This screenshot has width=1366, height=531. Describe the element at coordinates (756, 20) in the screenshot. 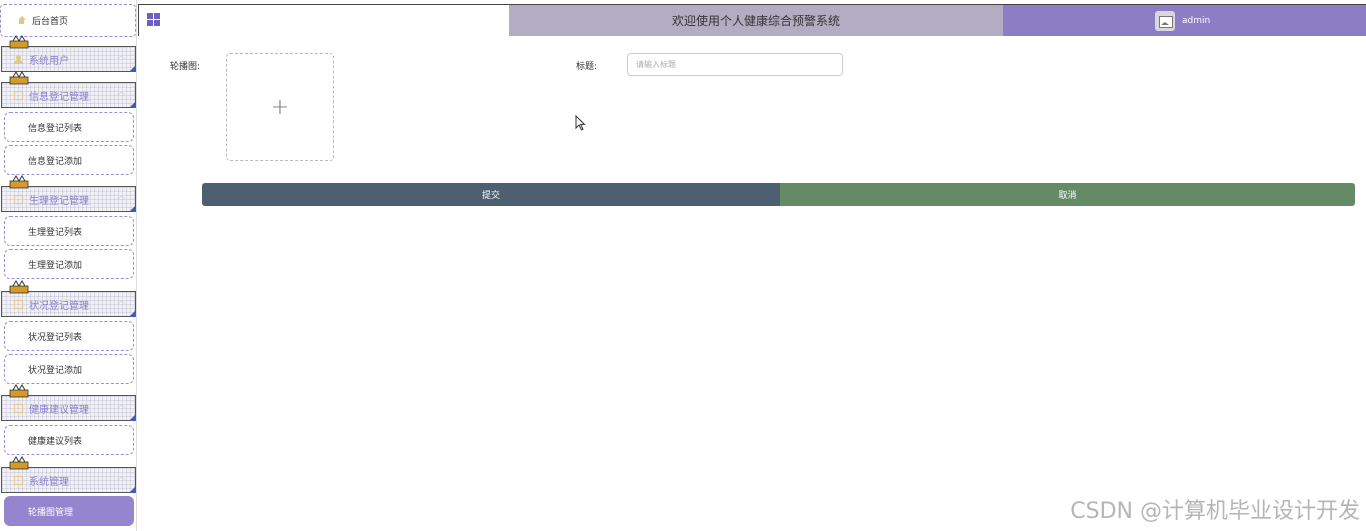

I see `page-title: 欢迎使用个人健康综合预警系统` at that location.